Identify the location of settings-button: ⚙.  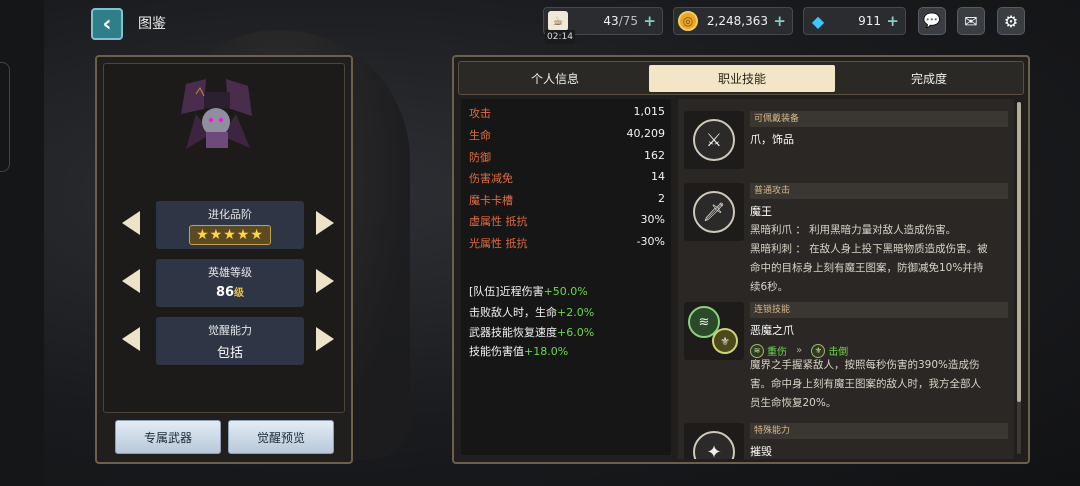
(1011, 21).